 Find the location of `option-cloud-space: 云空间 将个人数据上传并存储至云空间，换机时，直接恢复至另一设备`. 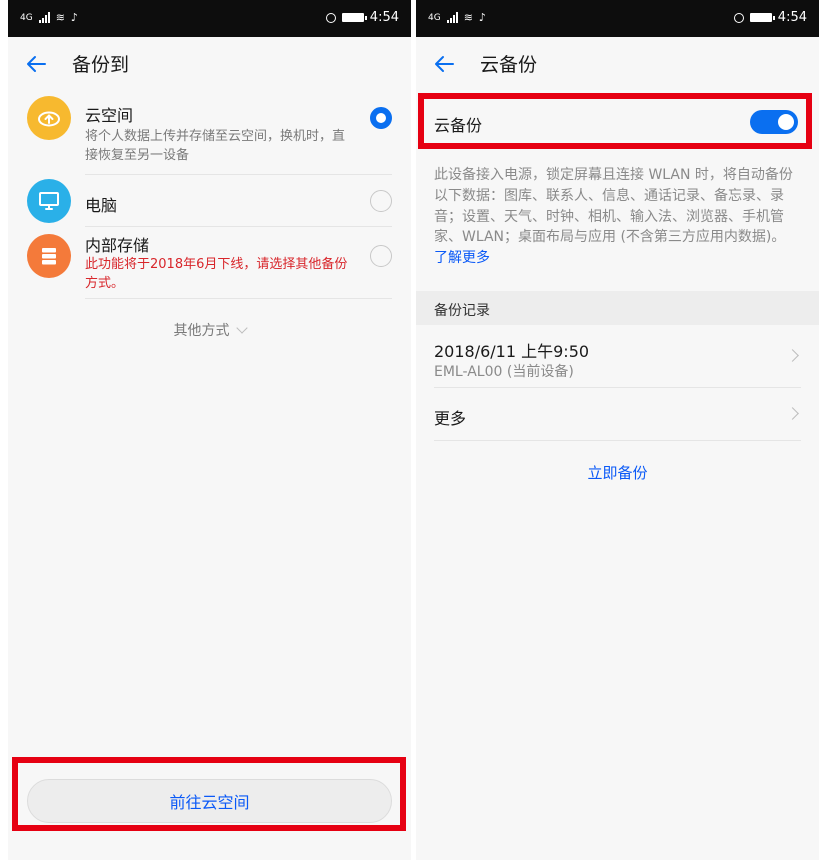

option-cloud-space: 云空间 将个人数据上传并存储至云空间，换机时，直接恢复至另一设备 is located at coordinates (209, 135).